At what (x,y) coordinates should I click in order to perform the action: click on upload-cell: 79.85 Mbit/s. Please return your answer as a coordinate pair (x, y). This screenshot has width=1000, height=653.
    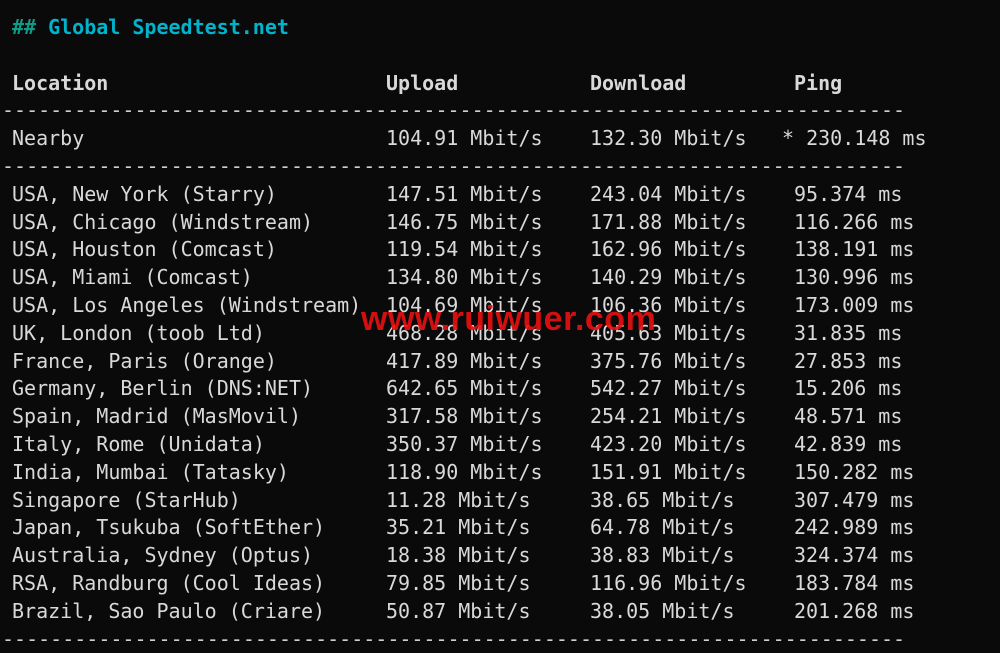
    Looking at the image, I should click on (458, 582).